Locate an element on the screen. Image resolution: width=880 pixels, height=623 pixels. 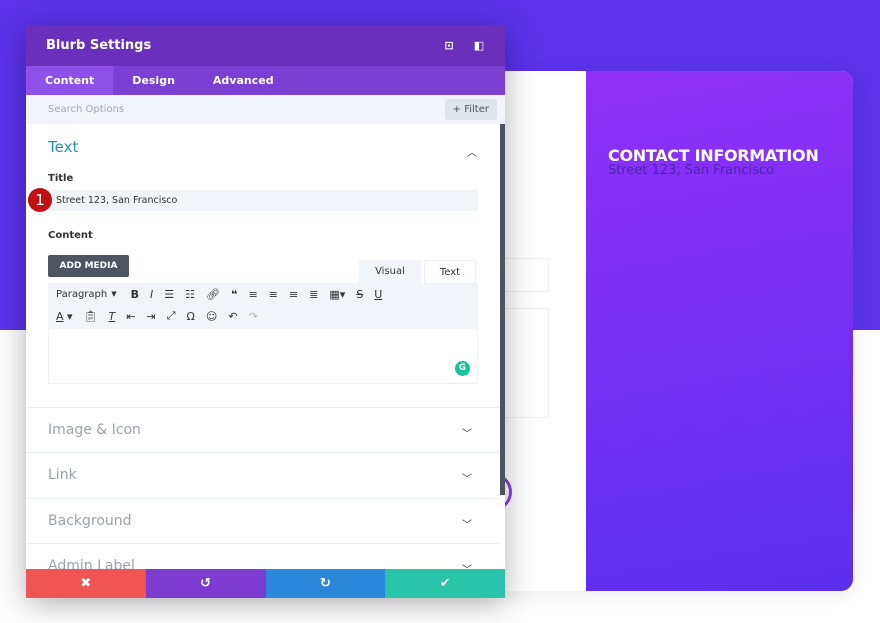
save-button: ✔ is located at coordinates (445, 583).